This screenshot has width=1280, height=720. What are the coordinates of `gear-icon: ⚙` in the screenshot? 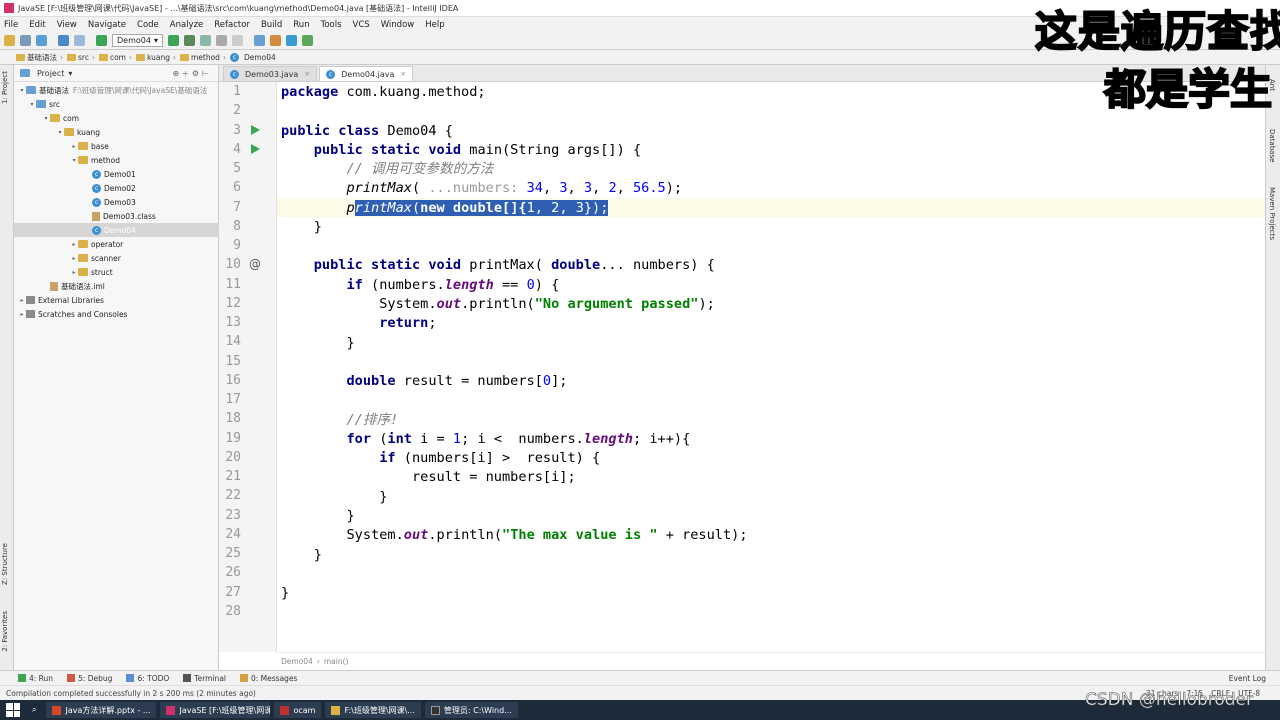 It's located at (197, 73).